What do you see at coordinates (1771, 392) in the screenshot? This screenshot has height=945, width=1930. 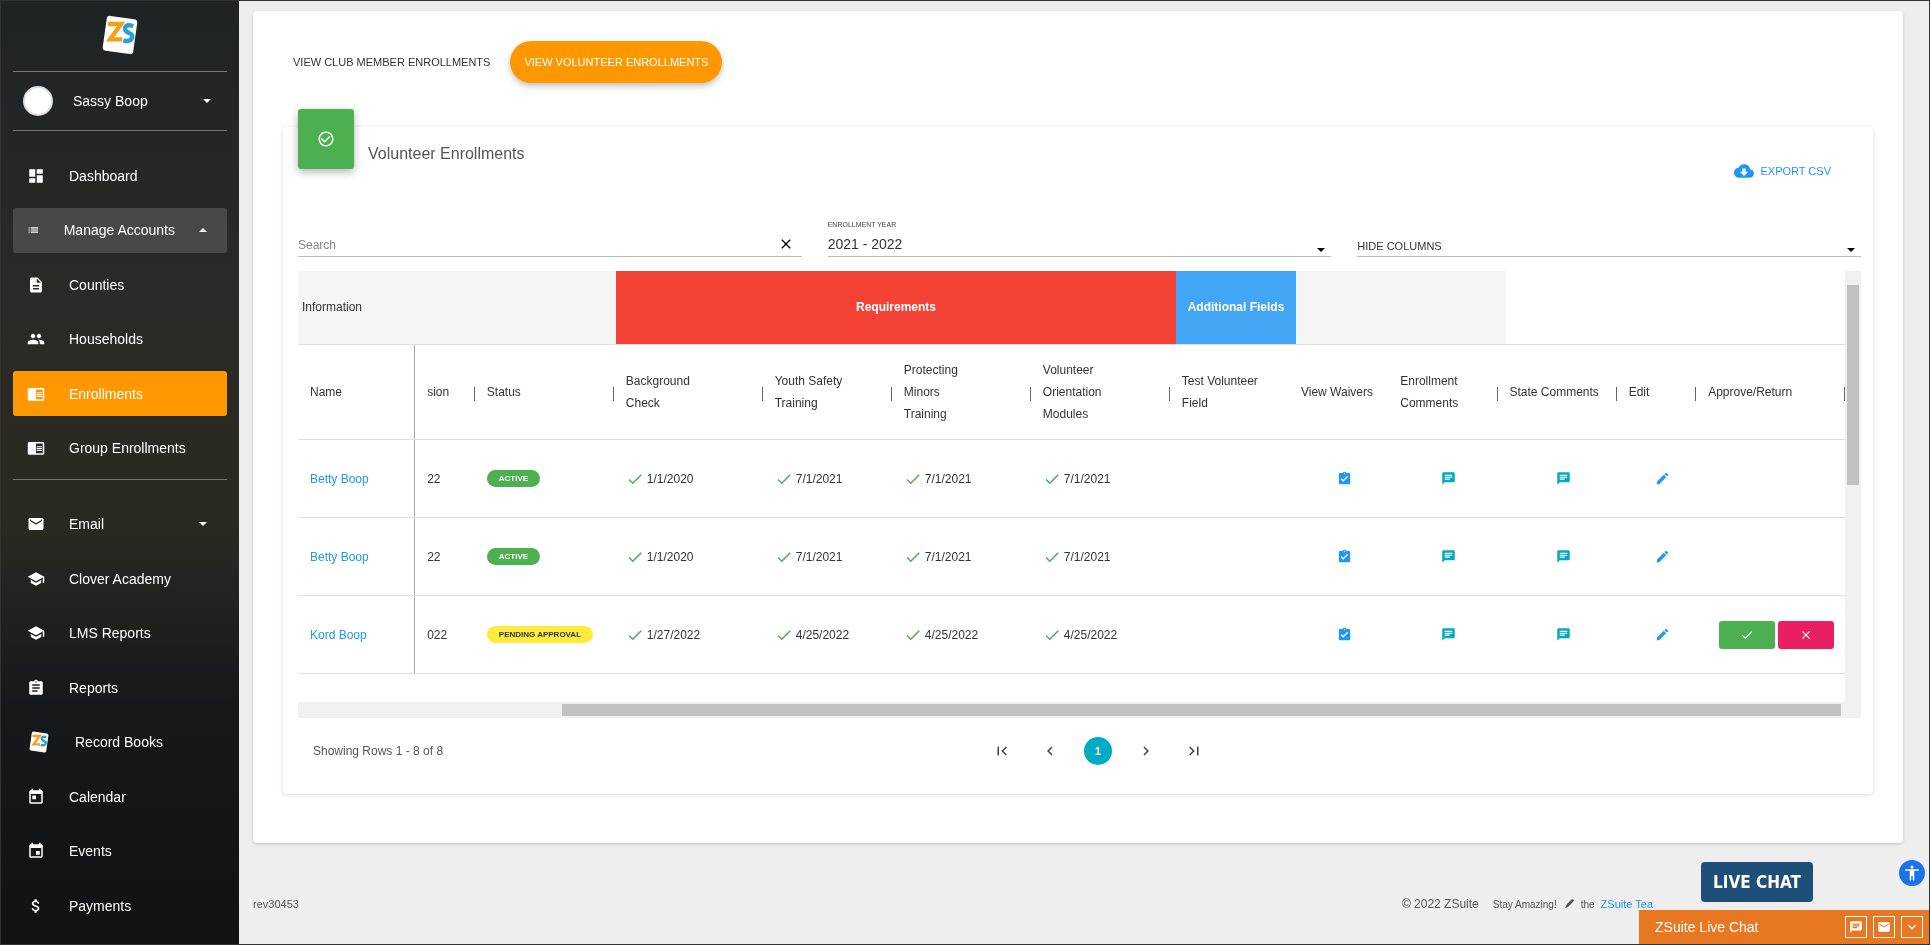 I see `column-header: Approve/Return` at bounding box center [1771, 392].